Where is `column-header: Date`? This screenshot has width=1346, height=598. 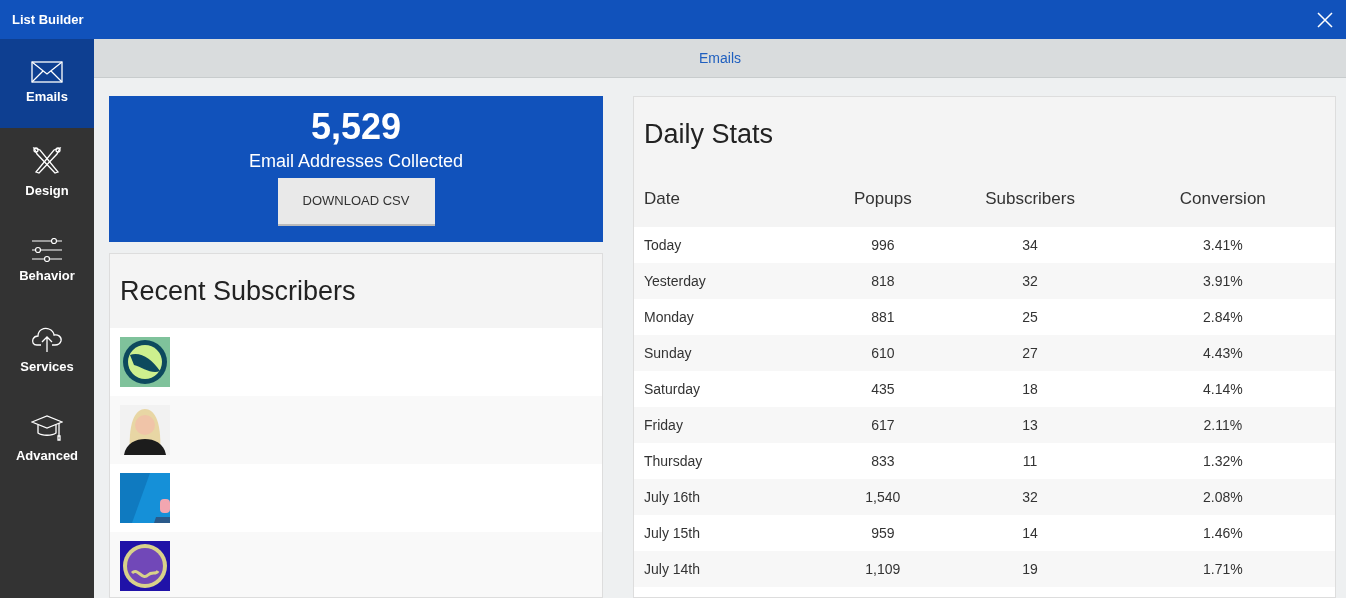 column-header: Date is located at coordinates (662, 199).